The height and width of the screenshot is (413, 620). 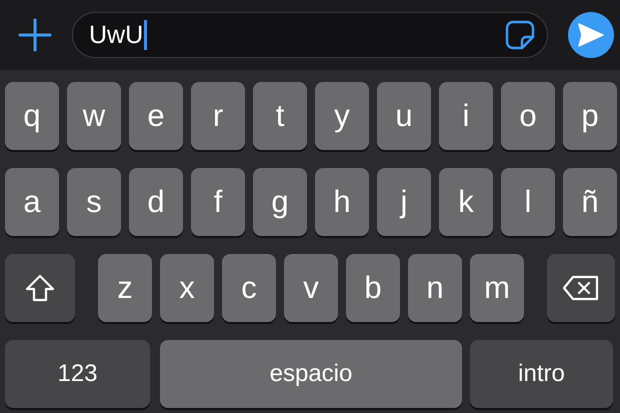 What do you see at coordinates (541, 374) in the screenshot?
I see `return-key: intro` at bounding box center [541, 374].